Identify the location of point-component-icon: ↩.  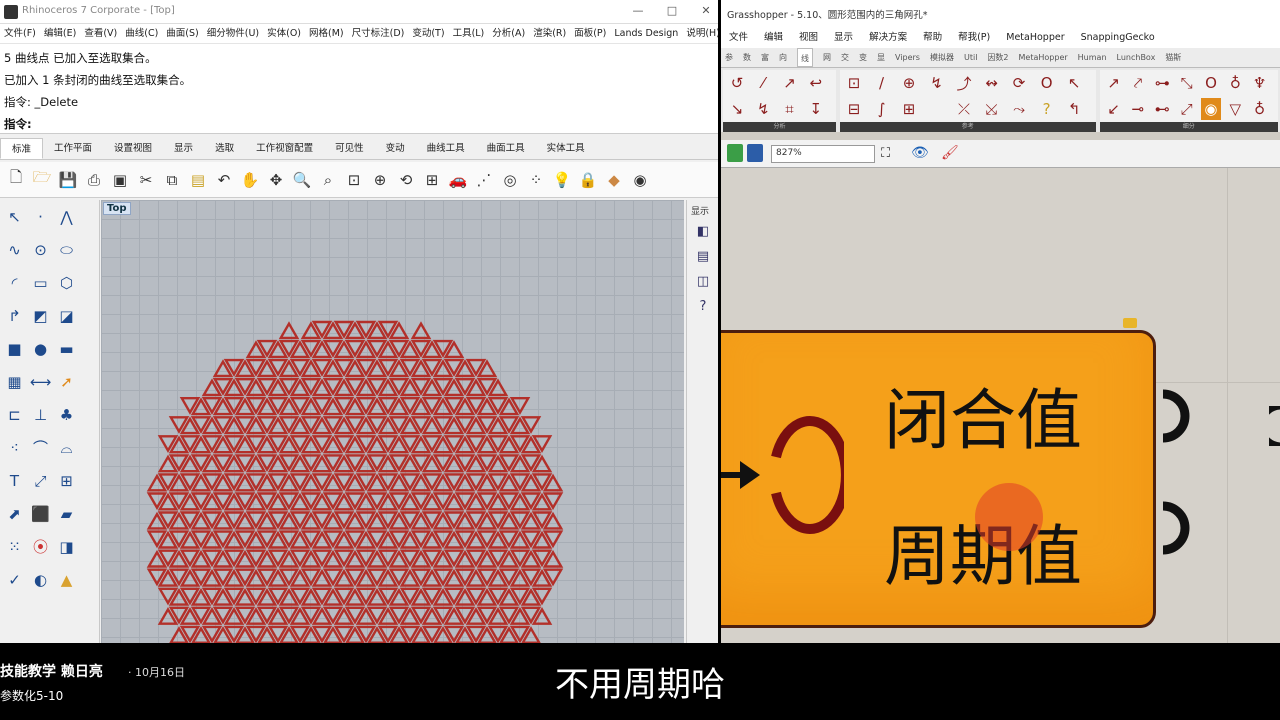
(816, 83).